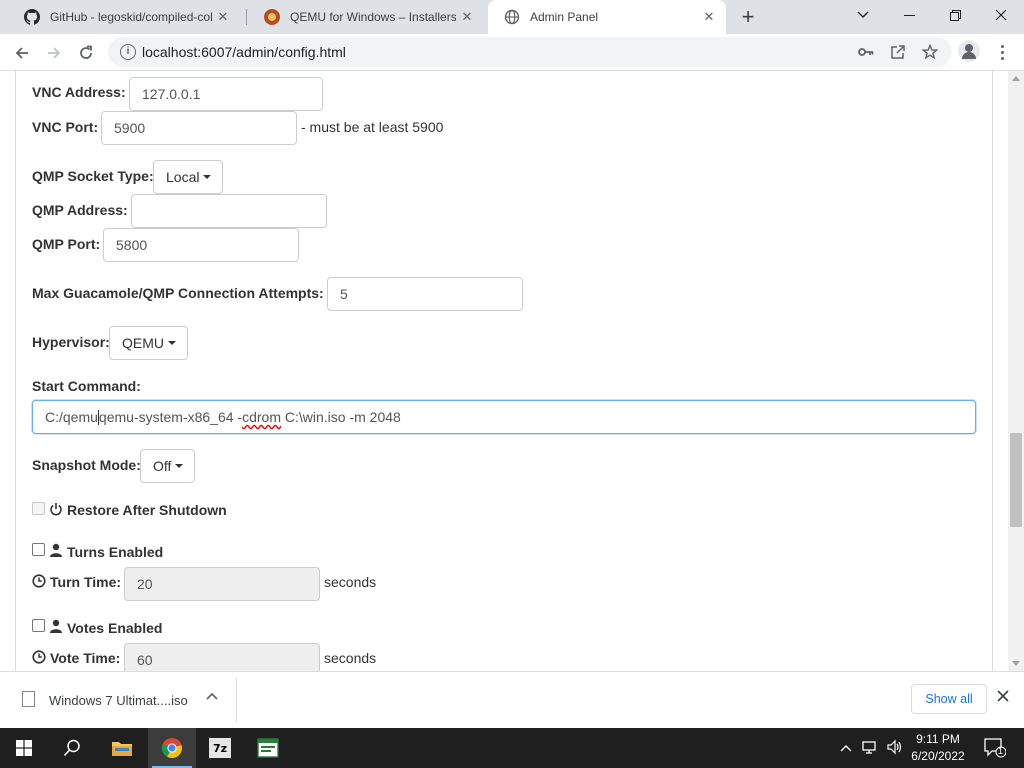  Describe the element at coordinates (846, 747) in the screenshot. I see `chevron-up-tray-icon` at that location.